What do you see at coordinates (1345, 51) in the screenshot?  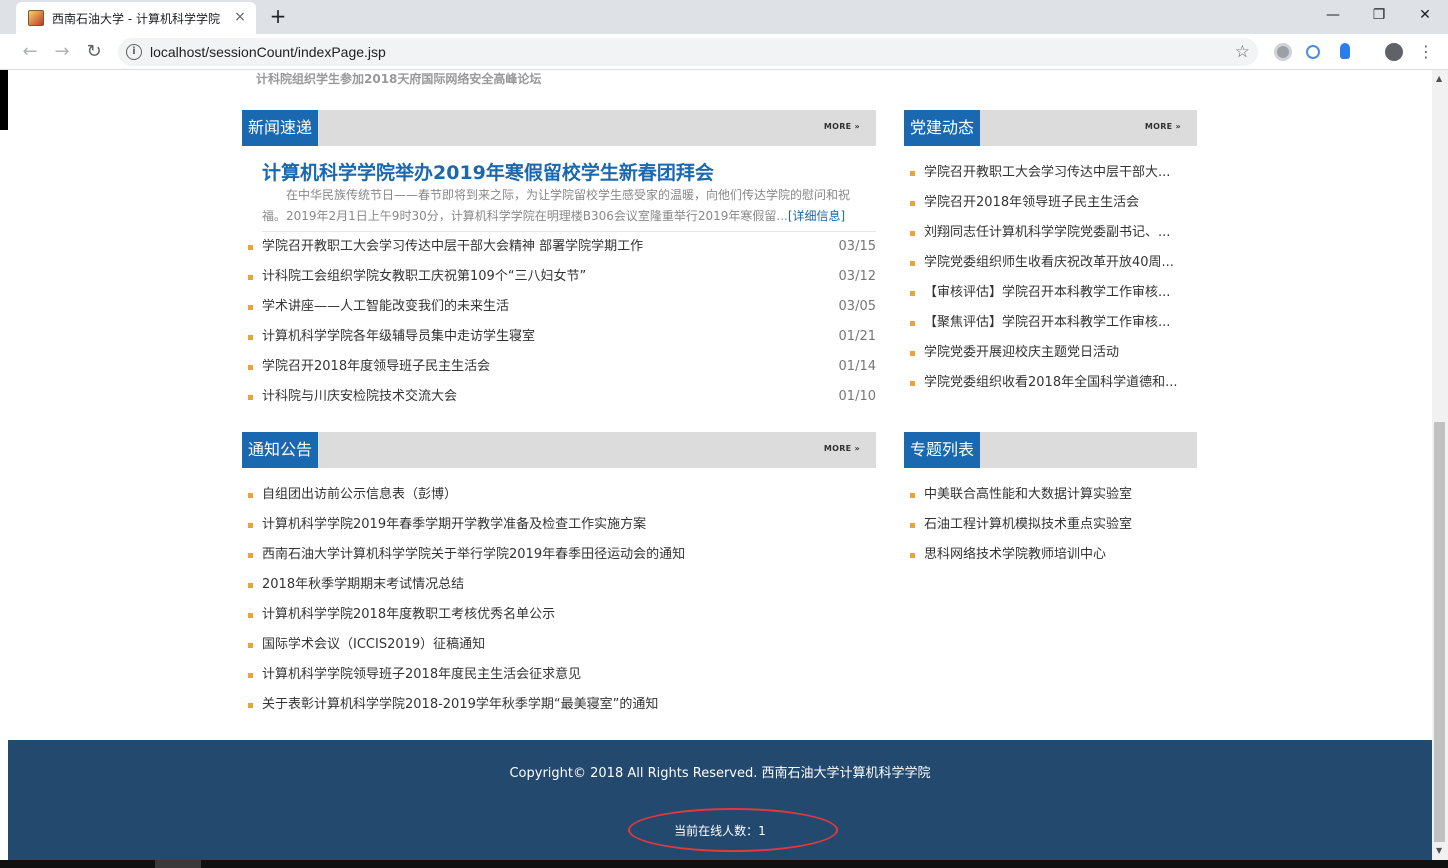 I see `extension-bulb-icon` at bounding box center [1345, 51].